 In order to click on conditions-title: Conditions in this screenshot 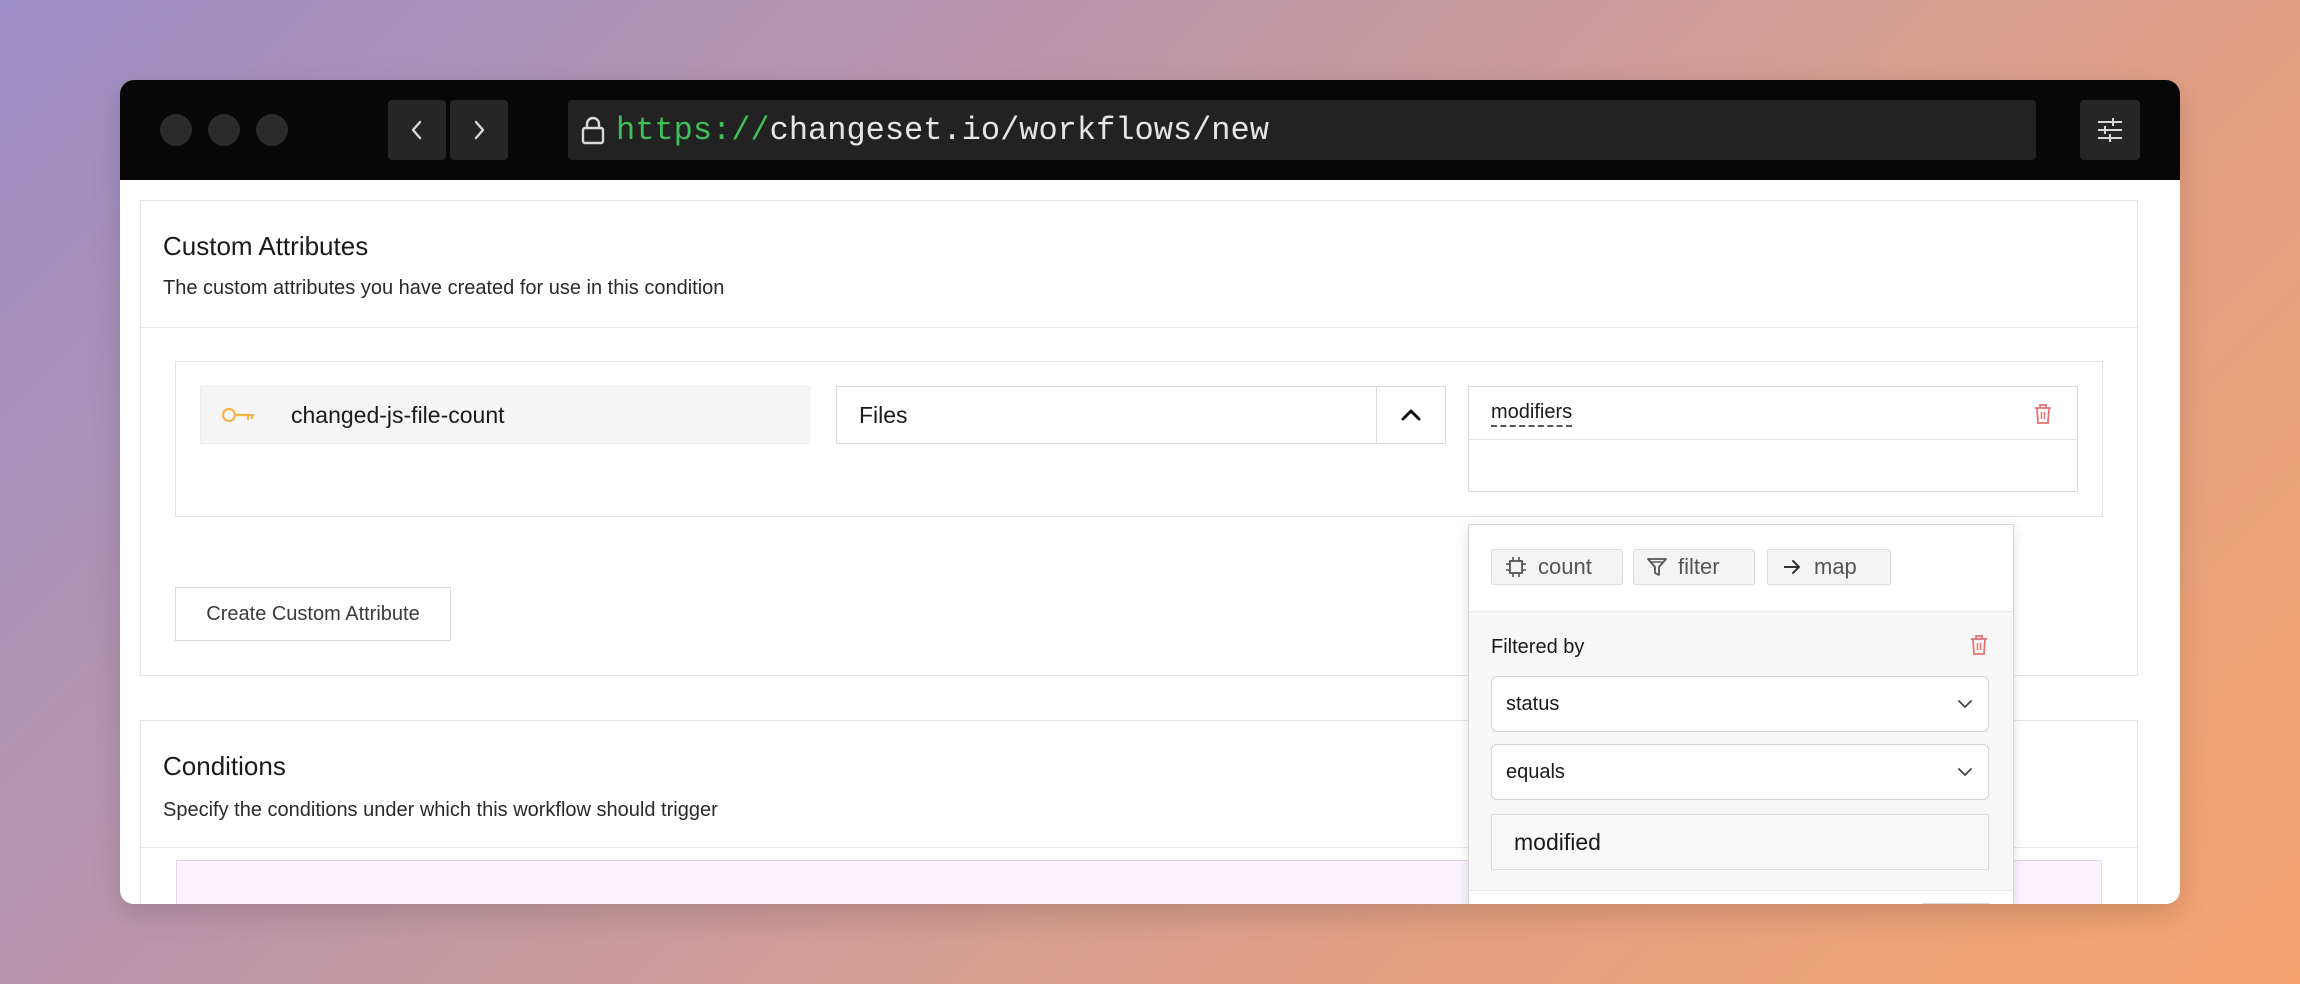, I will do `click(224, 766)`.